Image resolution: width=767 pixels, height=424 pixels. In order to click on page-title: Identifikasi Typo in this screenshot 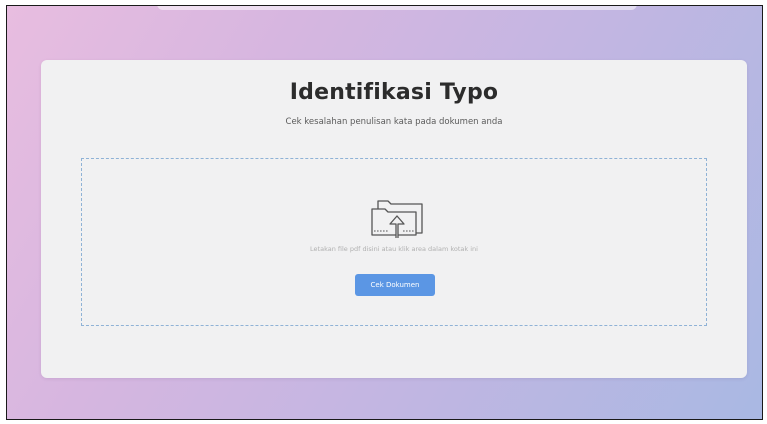, I will do `click(394, 92)`.